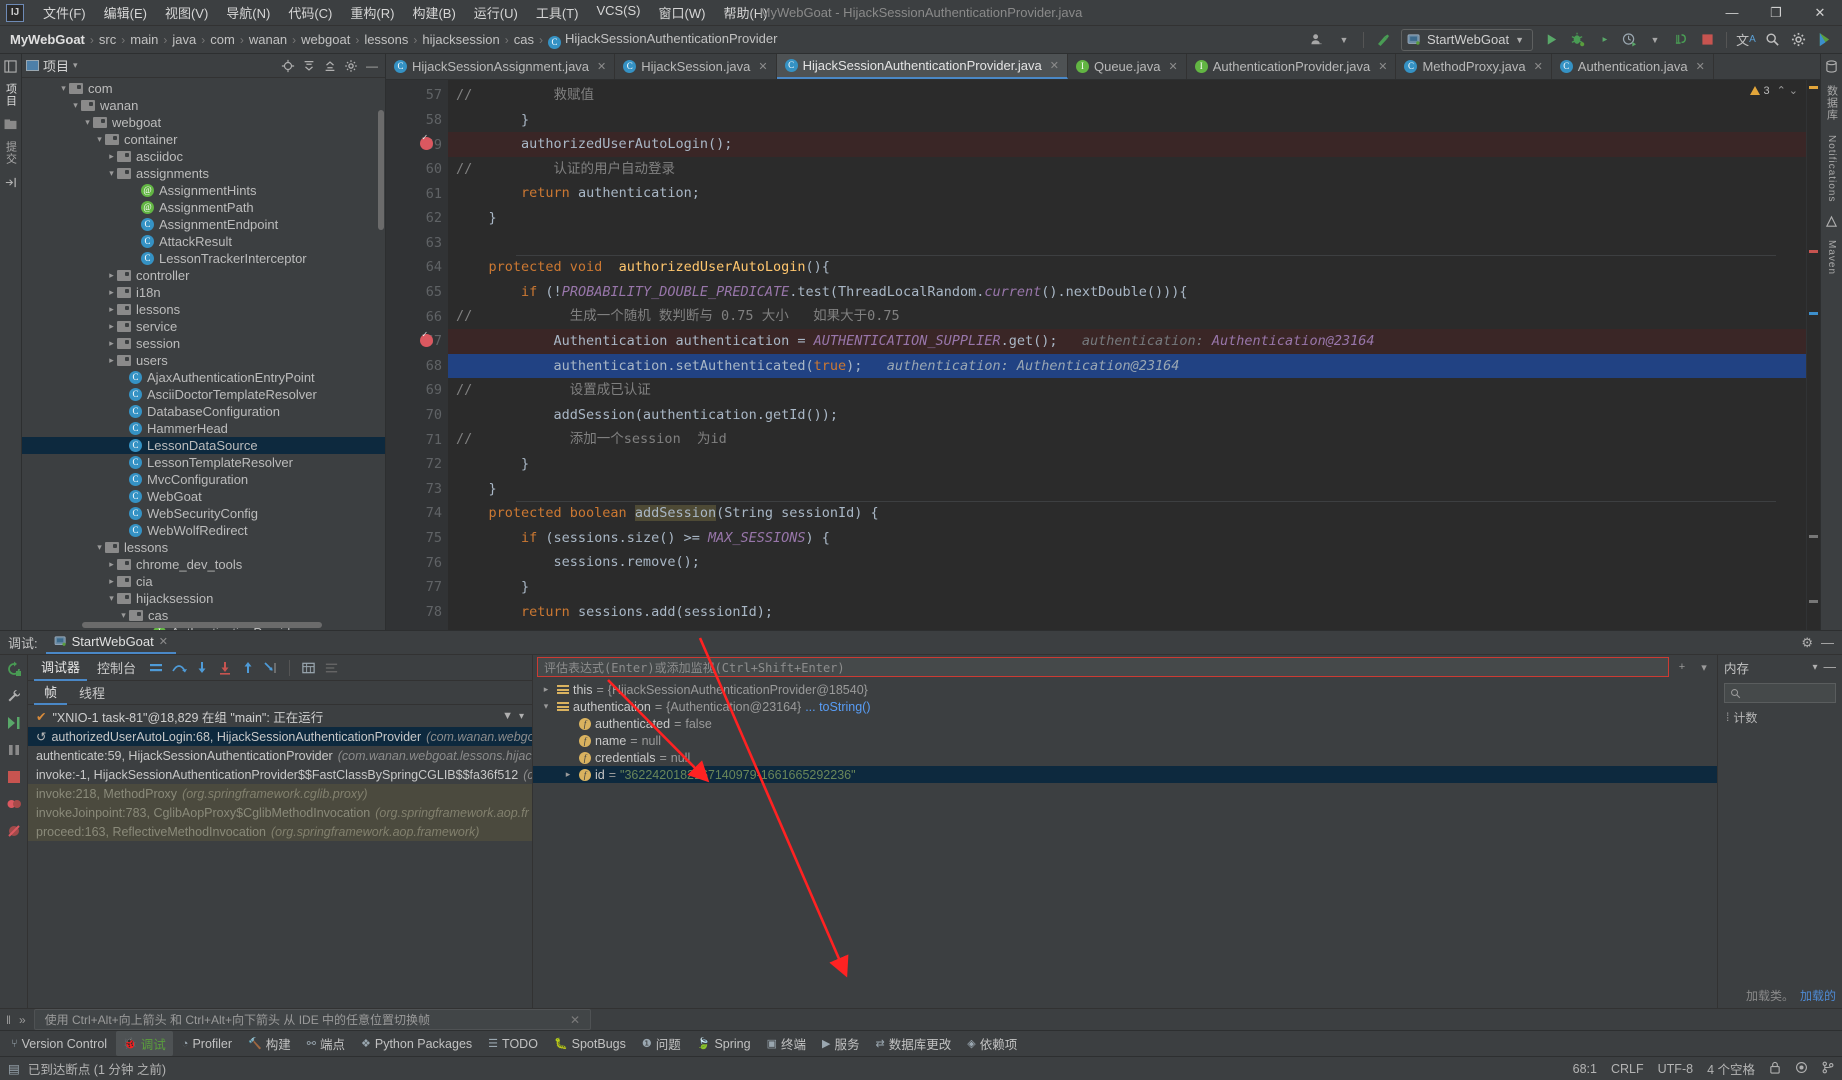  I want to click on gutter-line: 58, so click(417, 120).